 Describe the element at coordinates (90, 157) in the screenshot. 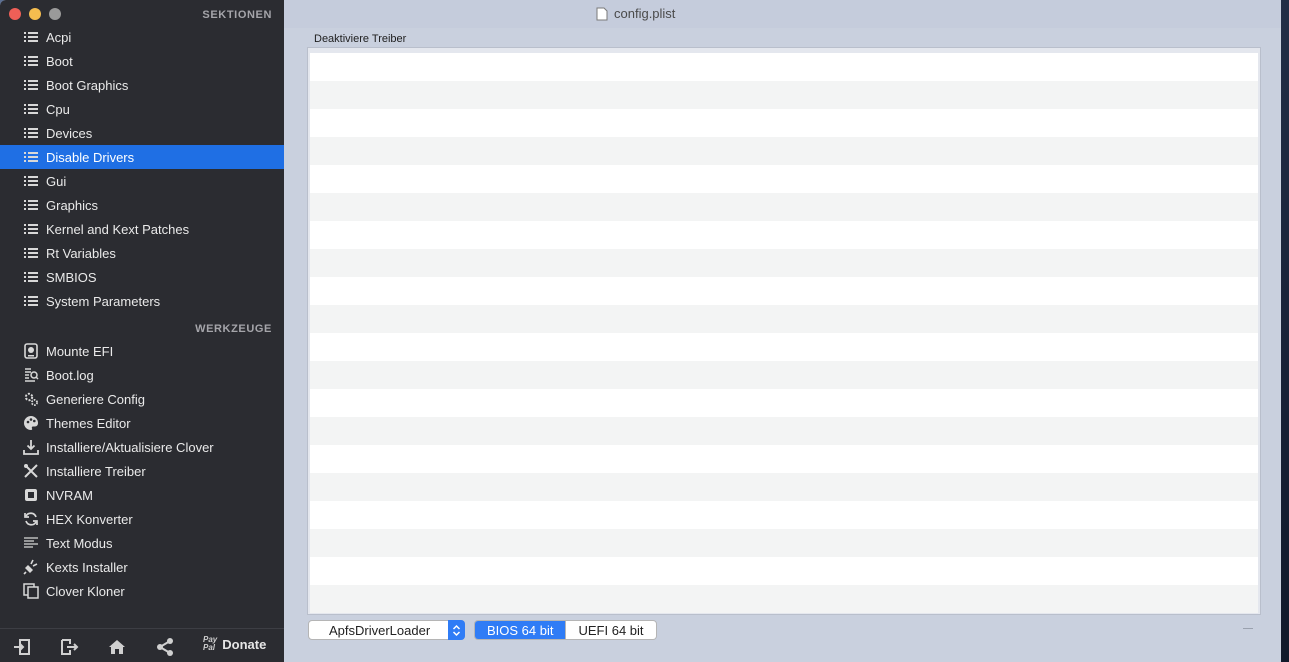

I see `sidebar-item-label: Disable Drivers` at that location.